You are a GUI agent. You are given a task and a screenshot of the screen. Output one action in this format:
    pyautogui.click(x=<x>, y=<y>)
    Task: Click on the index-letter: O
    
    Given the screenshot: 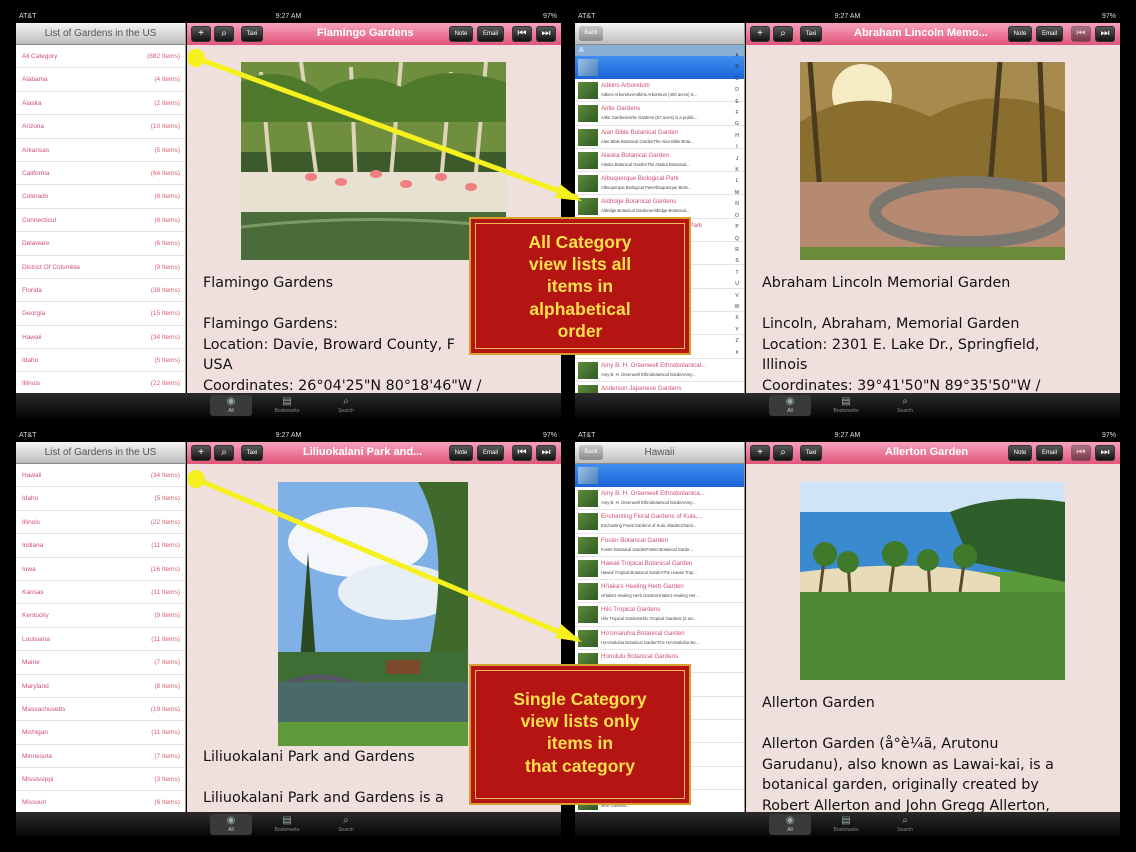 What is the action you would take?
    pyautogui.click(x=737, y=216)
    